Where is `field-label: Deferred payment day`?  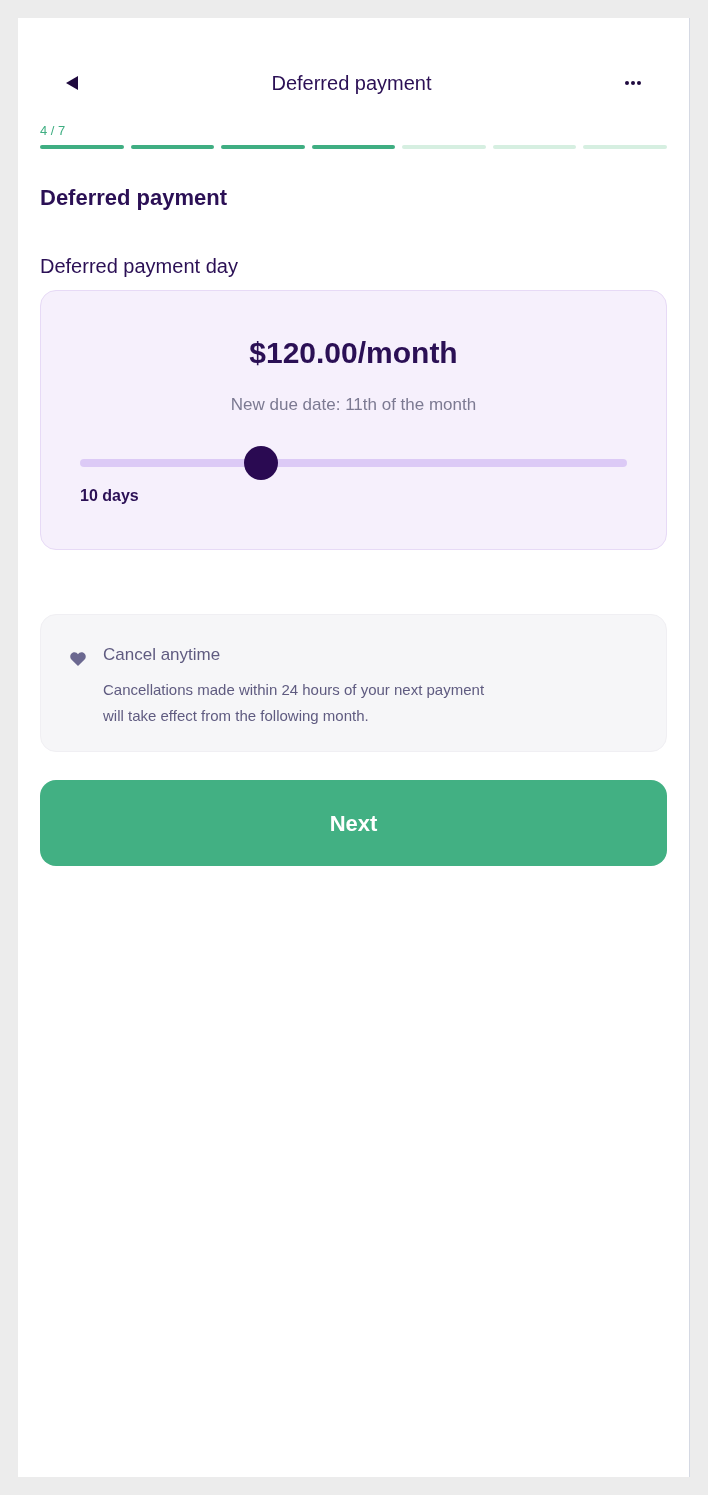 field-label: Deferred payment day is located at coordinates (139, 266).